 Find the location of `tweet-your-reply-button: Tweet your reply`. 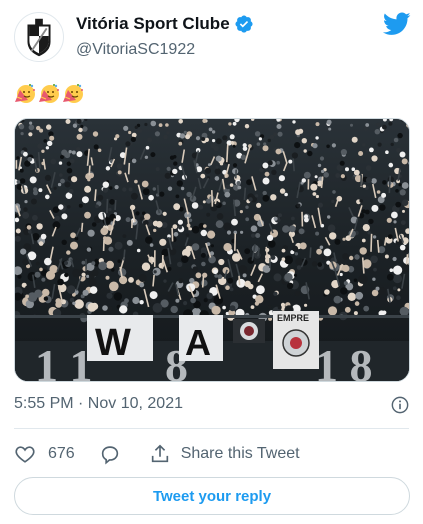

tweet-your-reply-button: Tweet your reply is located at coordinates (212, 496).